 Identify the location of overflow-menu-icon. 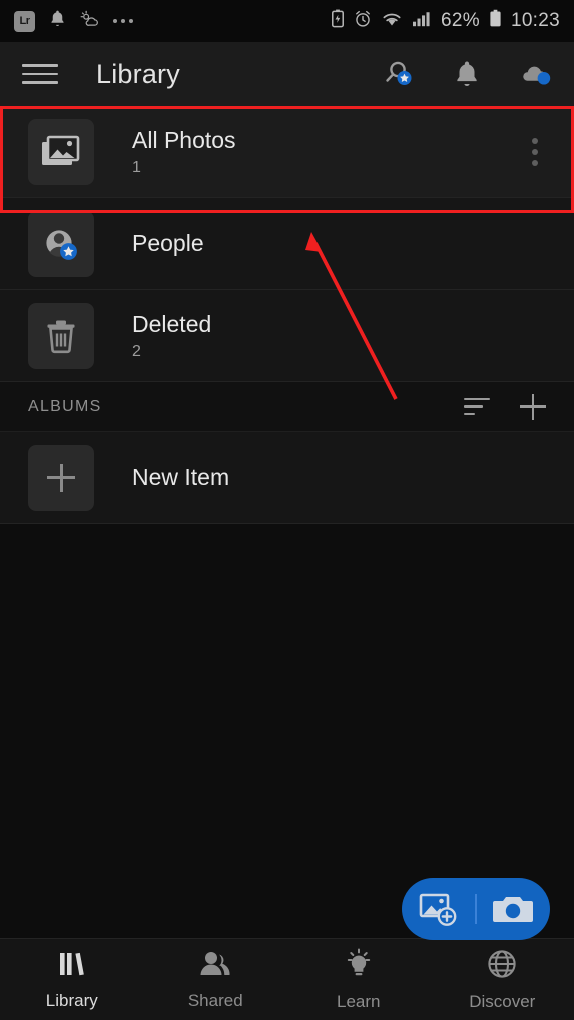
(535, 152).